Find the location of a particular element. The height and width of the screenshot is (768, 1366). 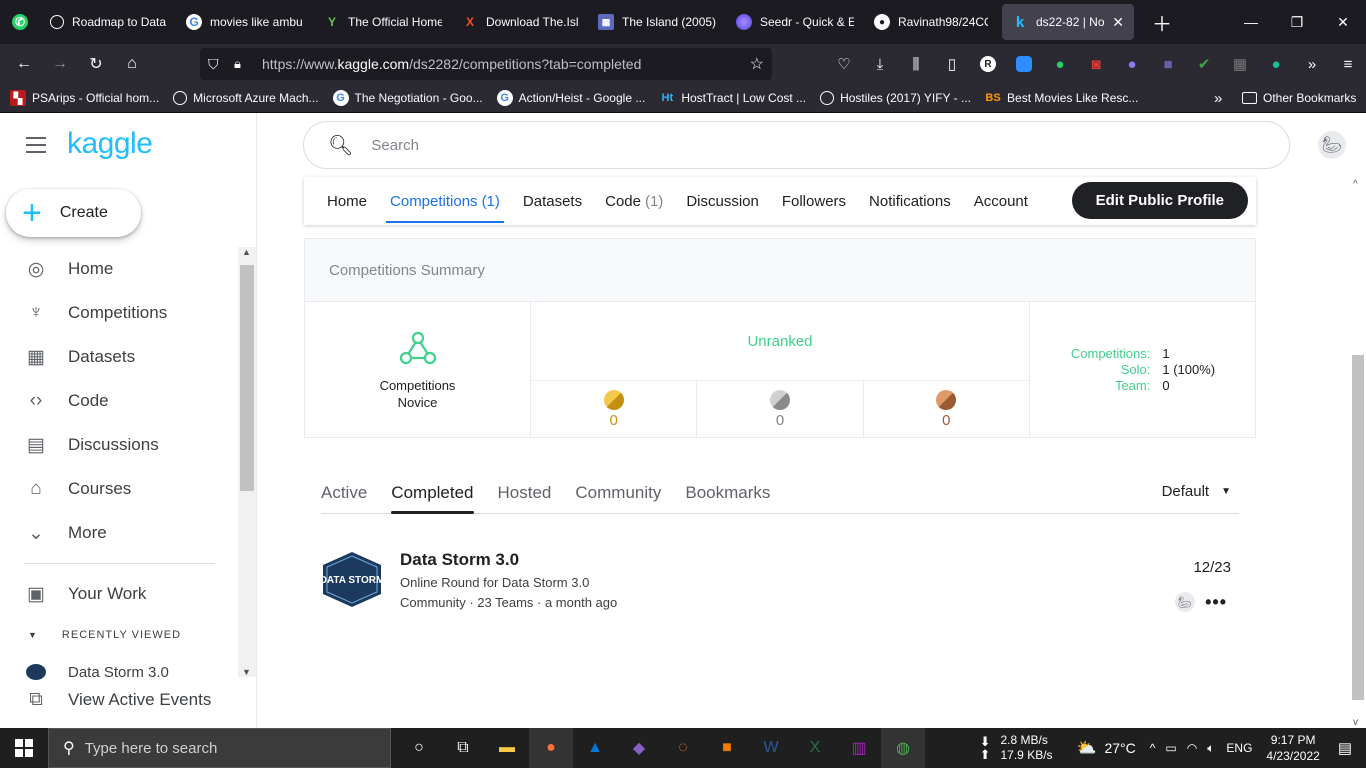

camera-icon: ◙ is located at coordinates (1096, 64).